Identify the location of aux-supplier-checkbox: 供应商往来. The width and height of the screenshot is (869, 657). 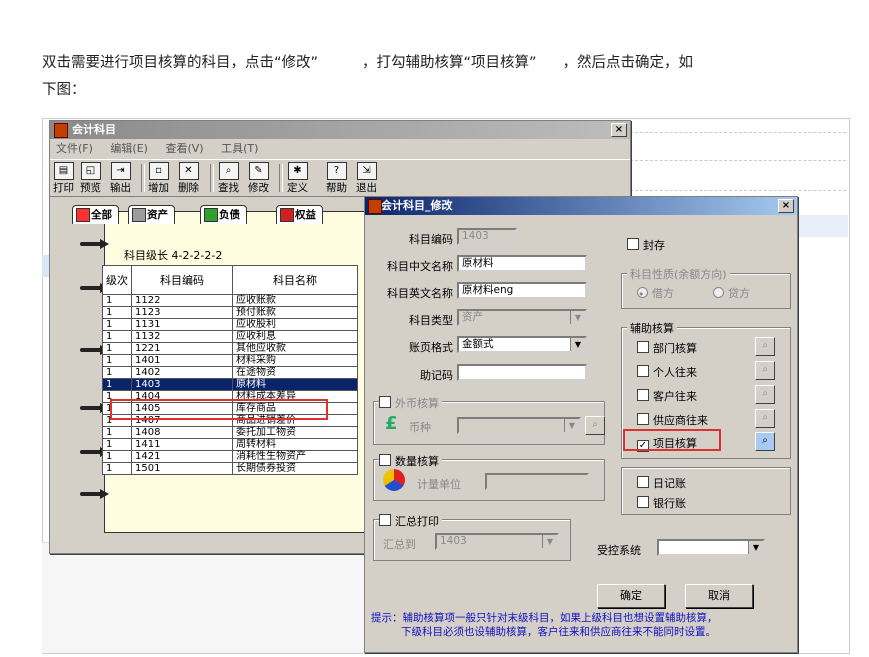
(672, 420).